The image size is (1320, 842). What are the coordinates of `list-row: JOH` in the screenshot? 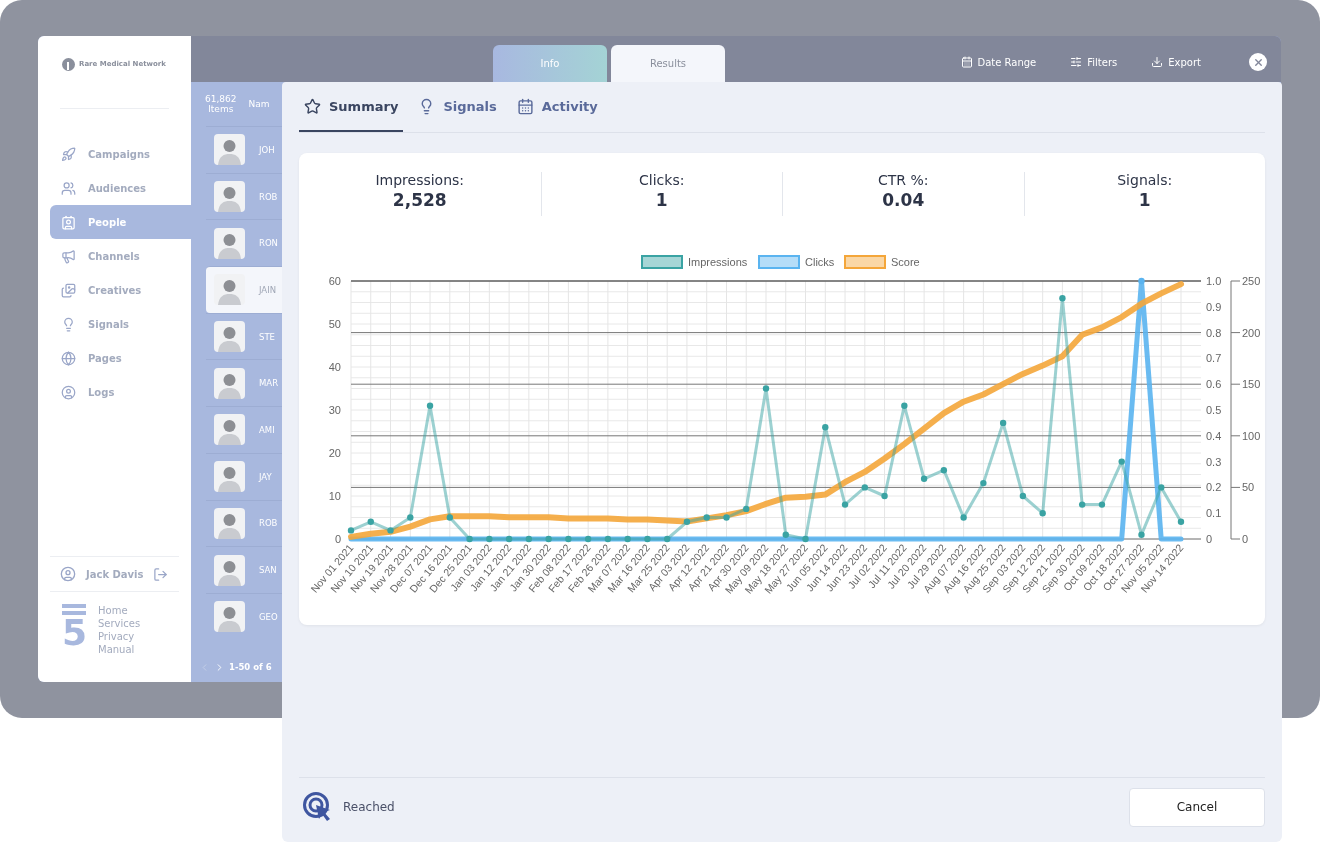 It's located at (244, 149).